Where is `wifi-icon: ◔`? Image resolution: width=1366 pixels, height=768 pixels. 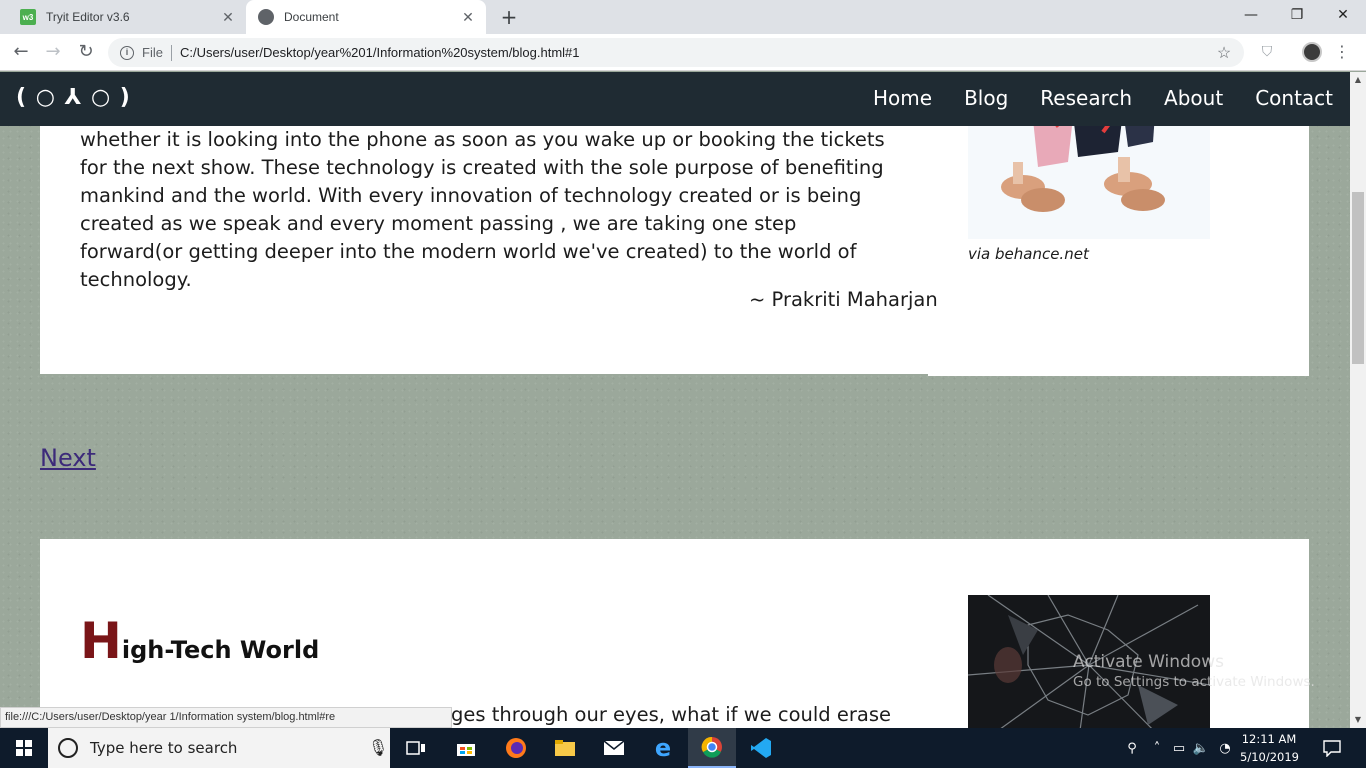 wifi-icon: ◔ is located at coordinates (1225, 748).